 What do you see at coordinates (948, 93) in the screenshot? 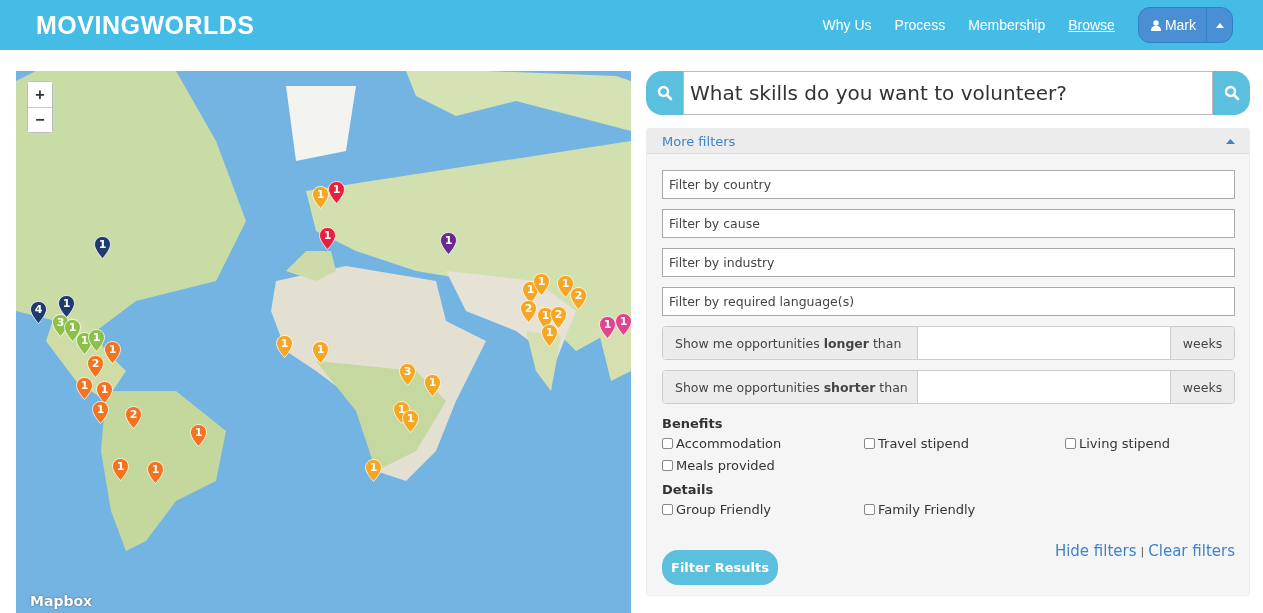
I see `search-field: What skills do you want to volunteer?` at bounding box center [948, 93].